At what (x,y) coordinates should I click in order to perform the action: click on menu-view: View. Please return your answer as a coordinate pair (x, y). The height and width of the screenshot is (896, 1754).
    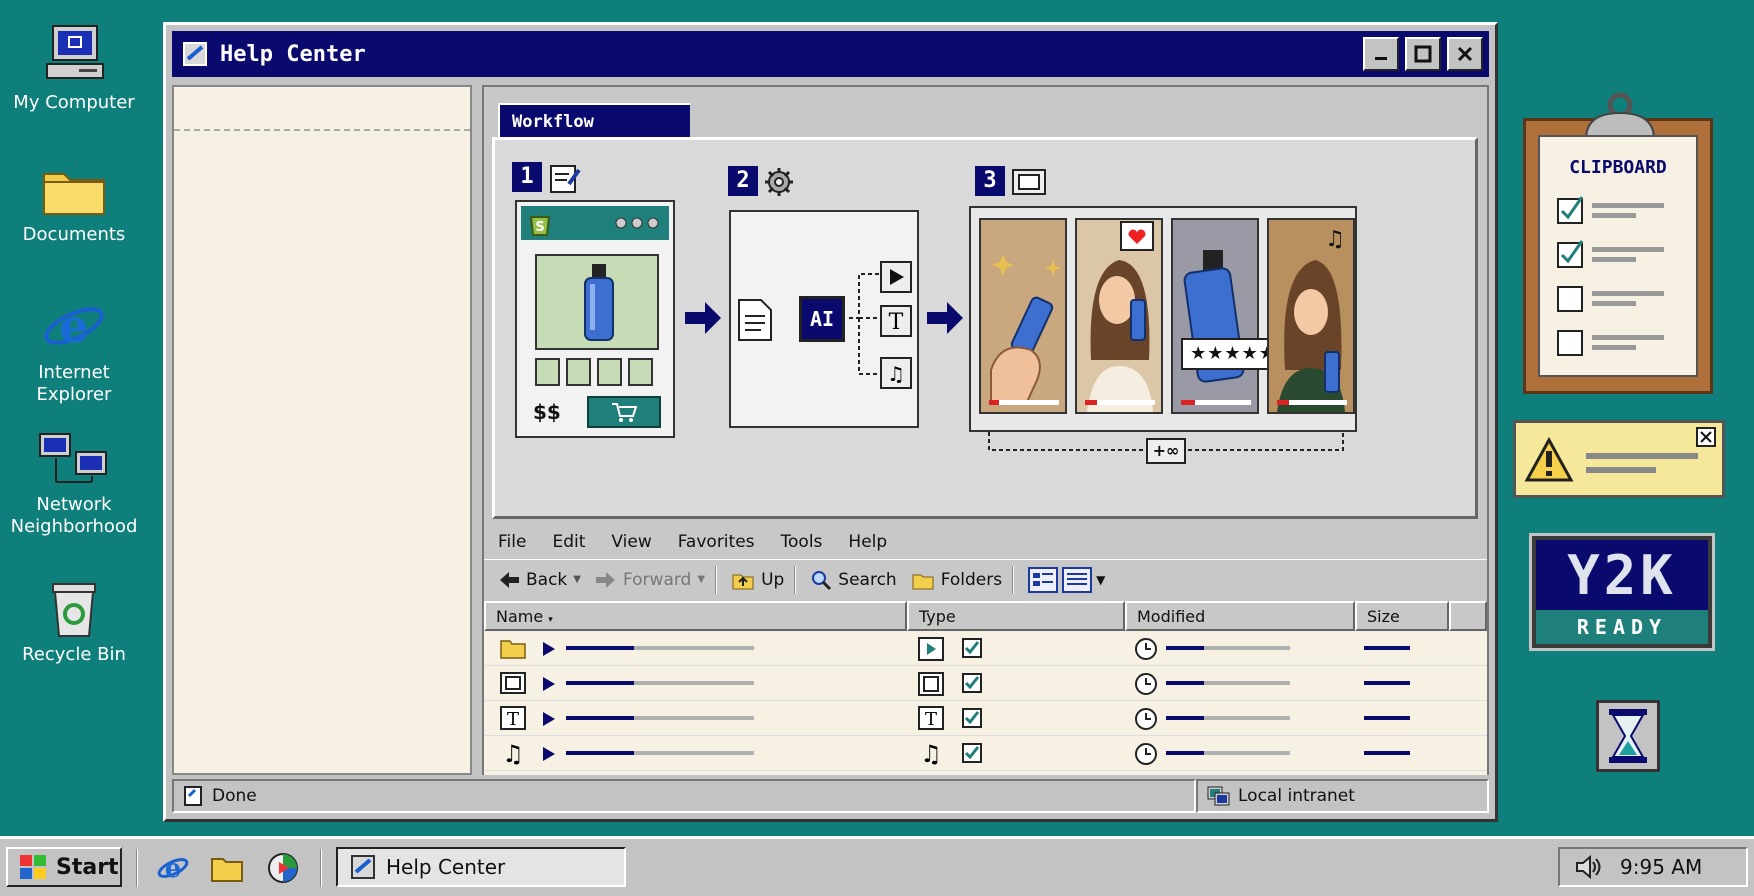
    Looking at the image, I should click on (631, 542).